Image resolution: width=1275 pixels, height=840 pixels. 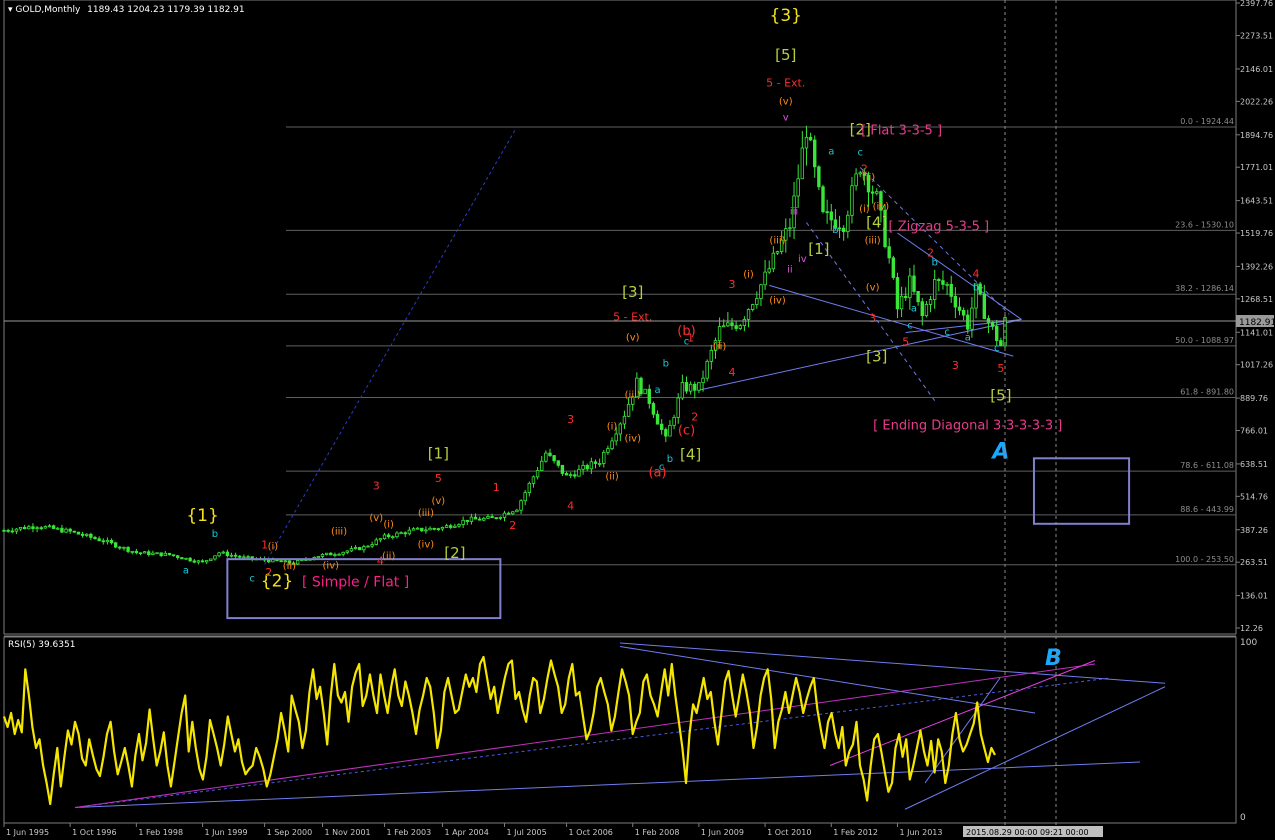 I want to click on price-tick-label: 12.26, so click(x=1251, y=628).